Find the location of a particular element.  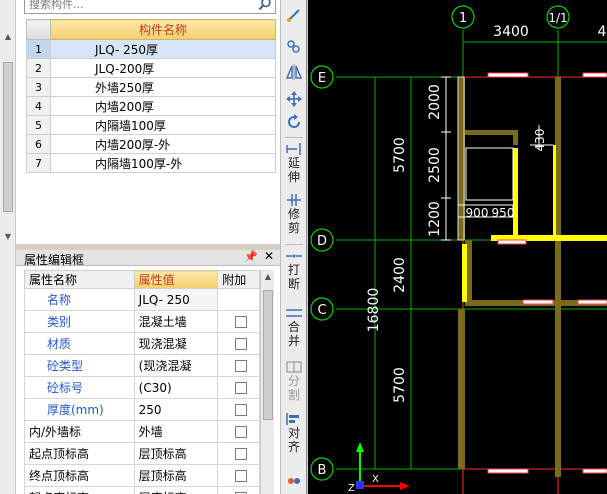

align-button: 对齐 is located at coordinates (294, 433).